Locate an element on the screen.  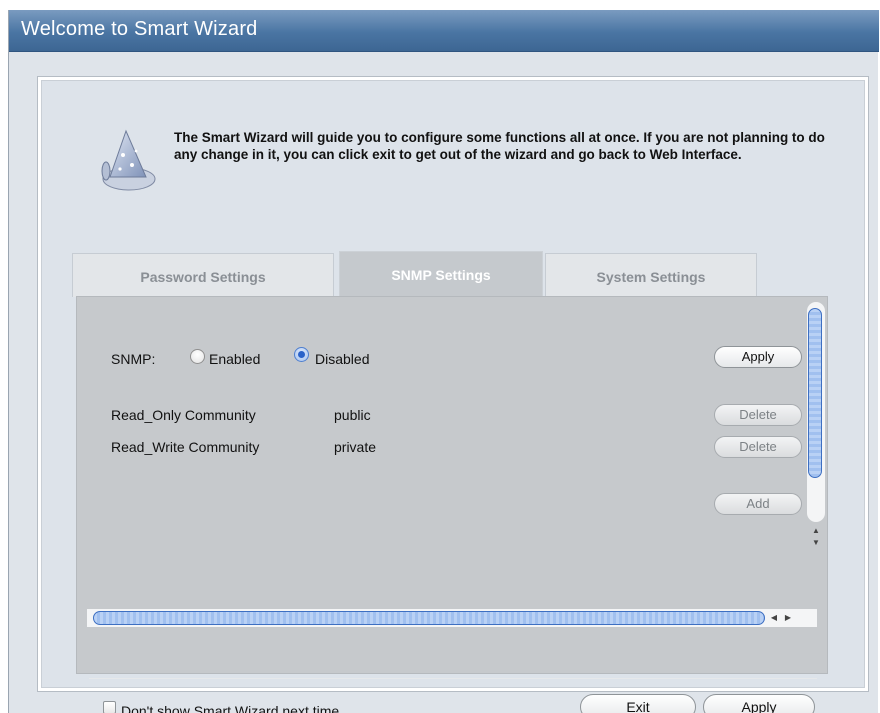
tab-label: Password Settings is located at coordinates (203, 277).